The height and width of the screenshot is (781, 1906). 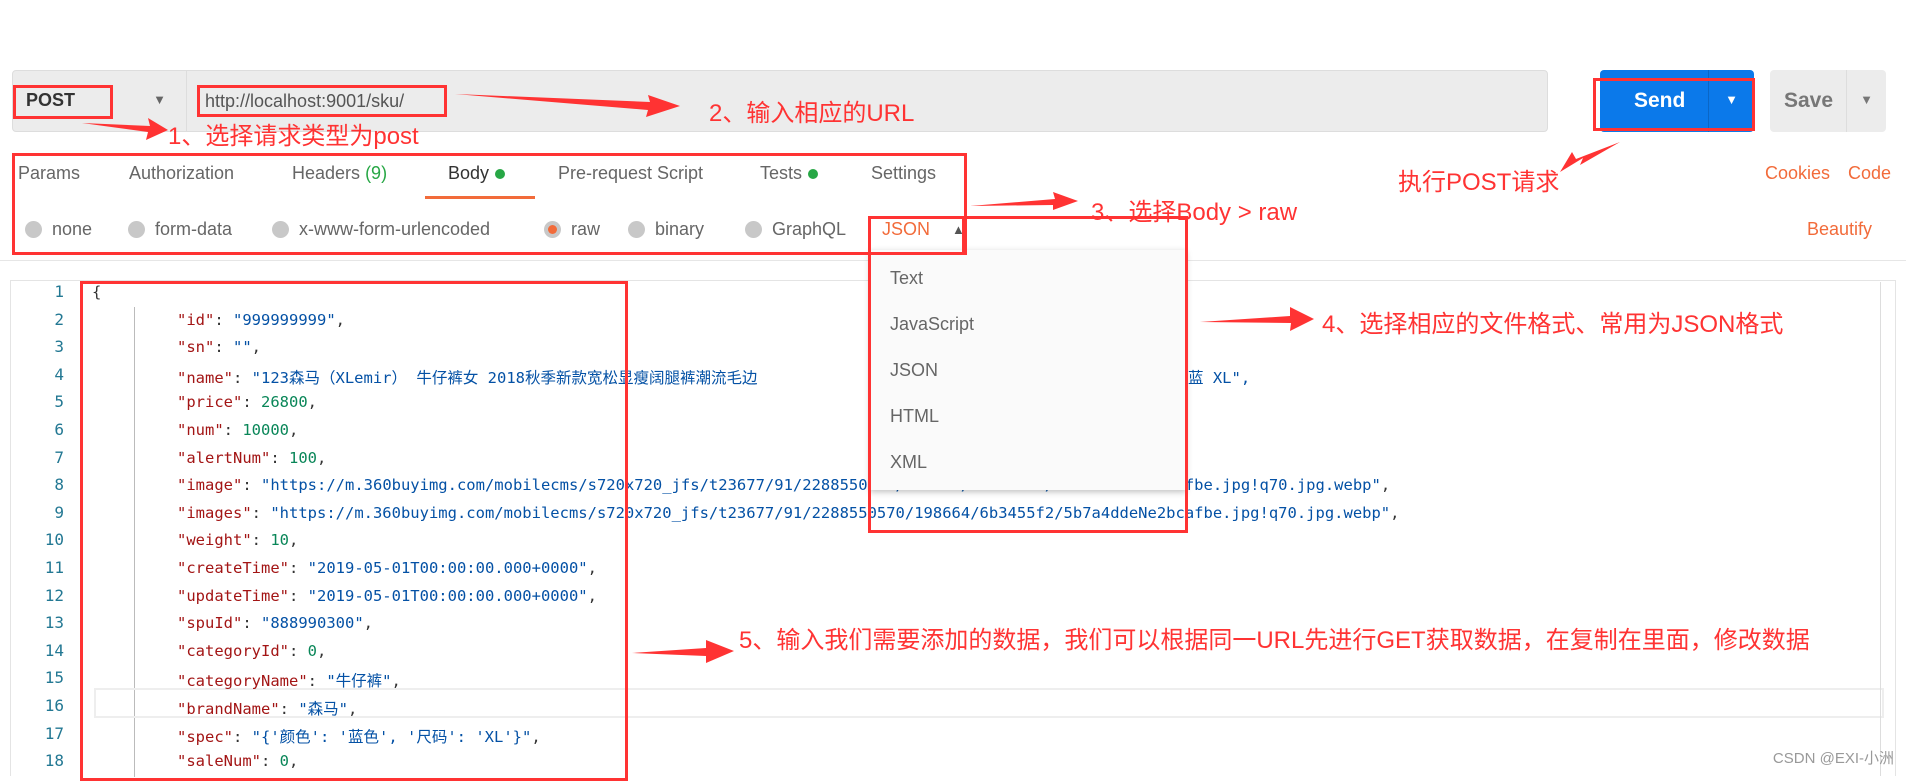 What do you see at coordinates (1833, 758) in the screenshot?
I see `watermark: CSDN @EXI-小洲` at bounding box center [1833, 758].